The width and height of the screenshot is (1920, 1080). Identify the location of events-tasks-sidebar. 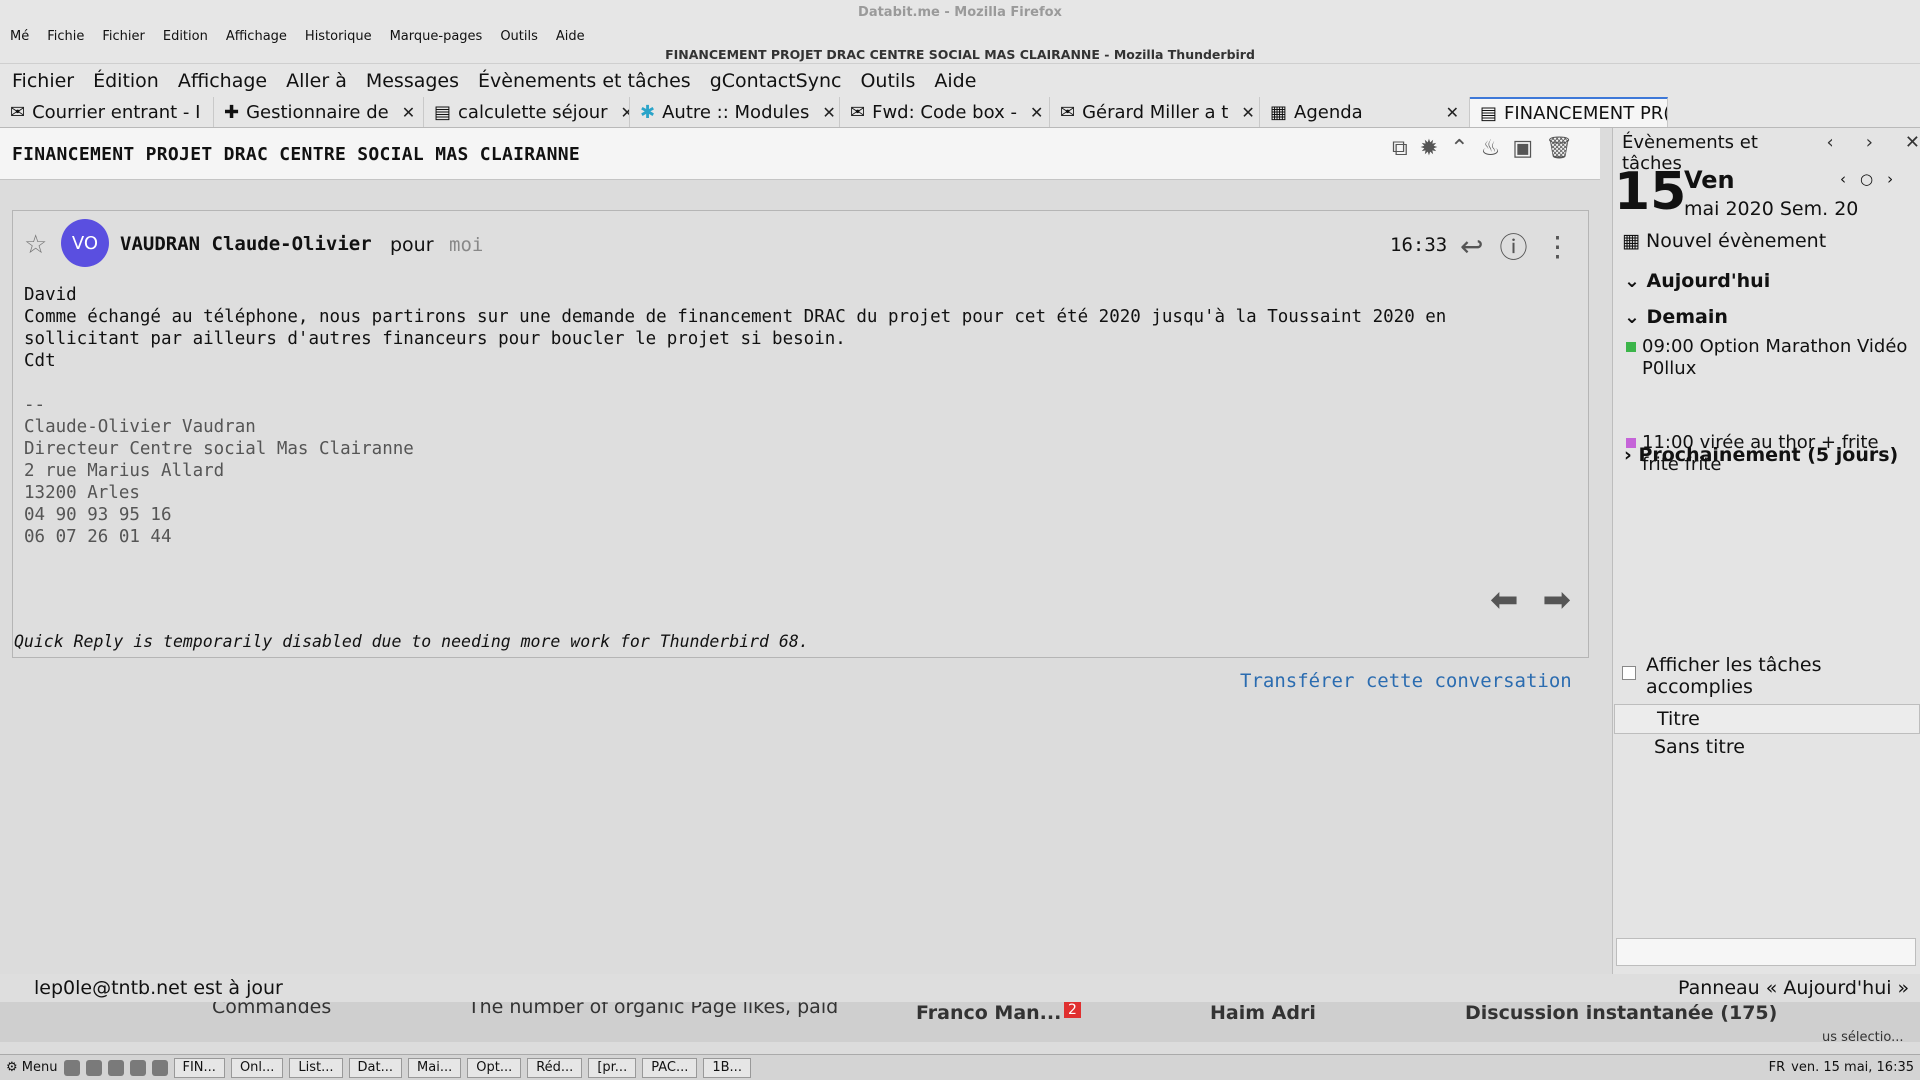
(1766, 551).